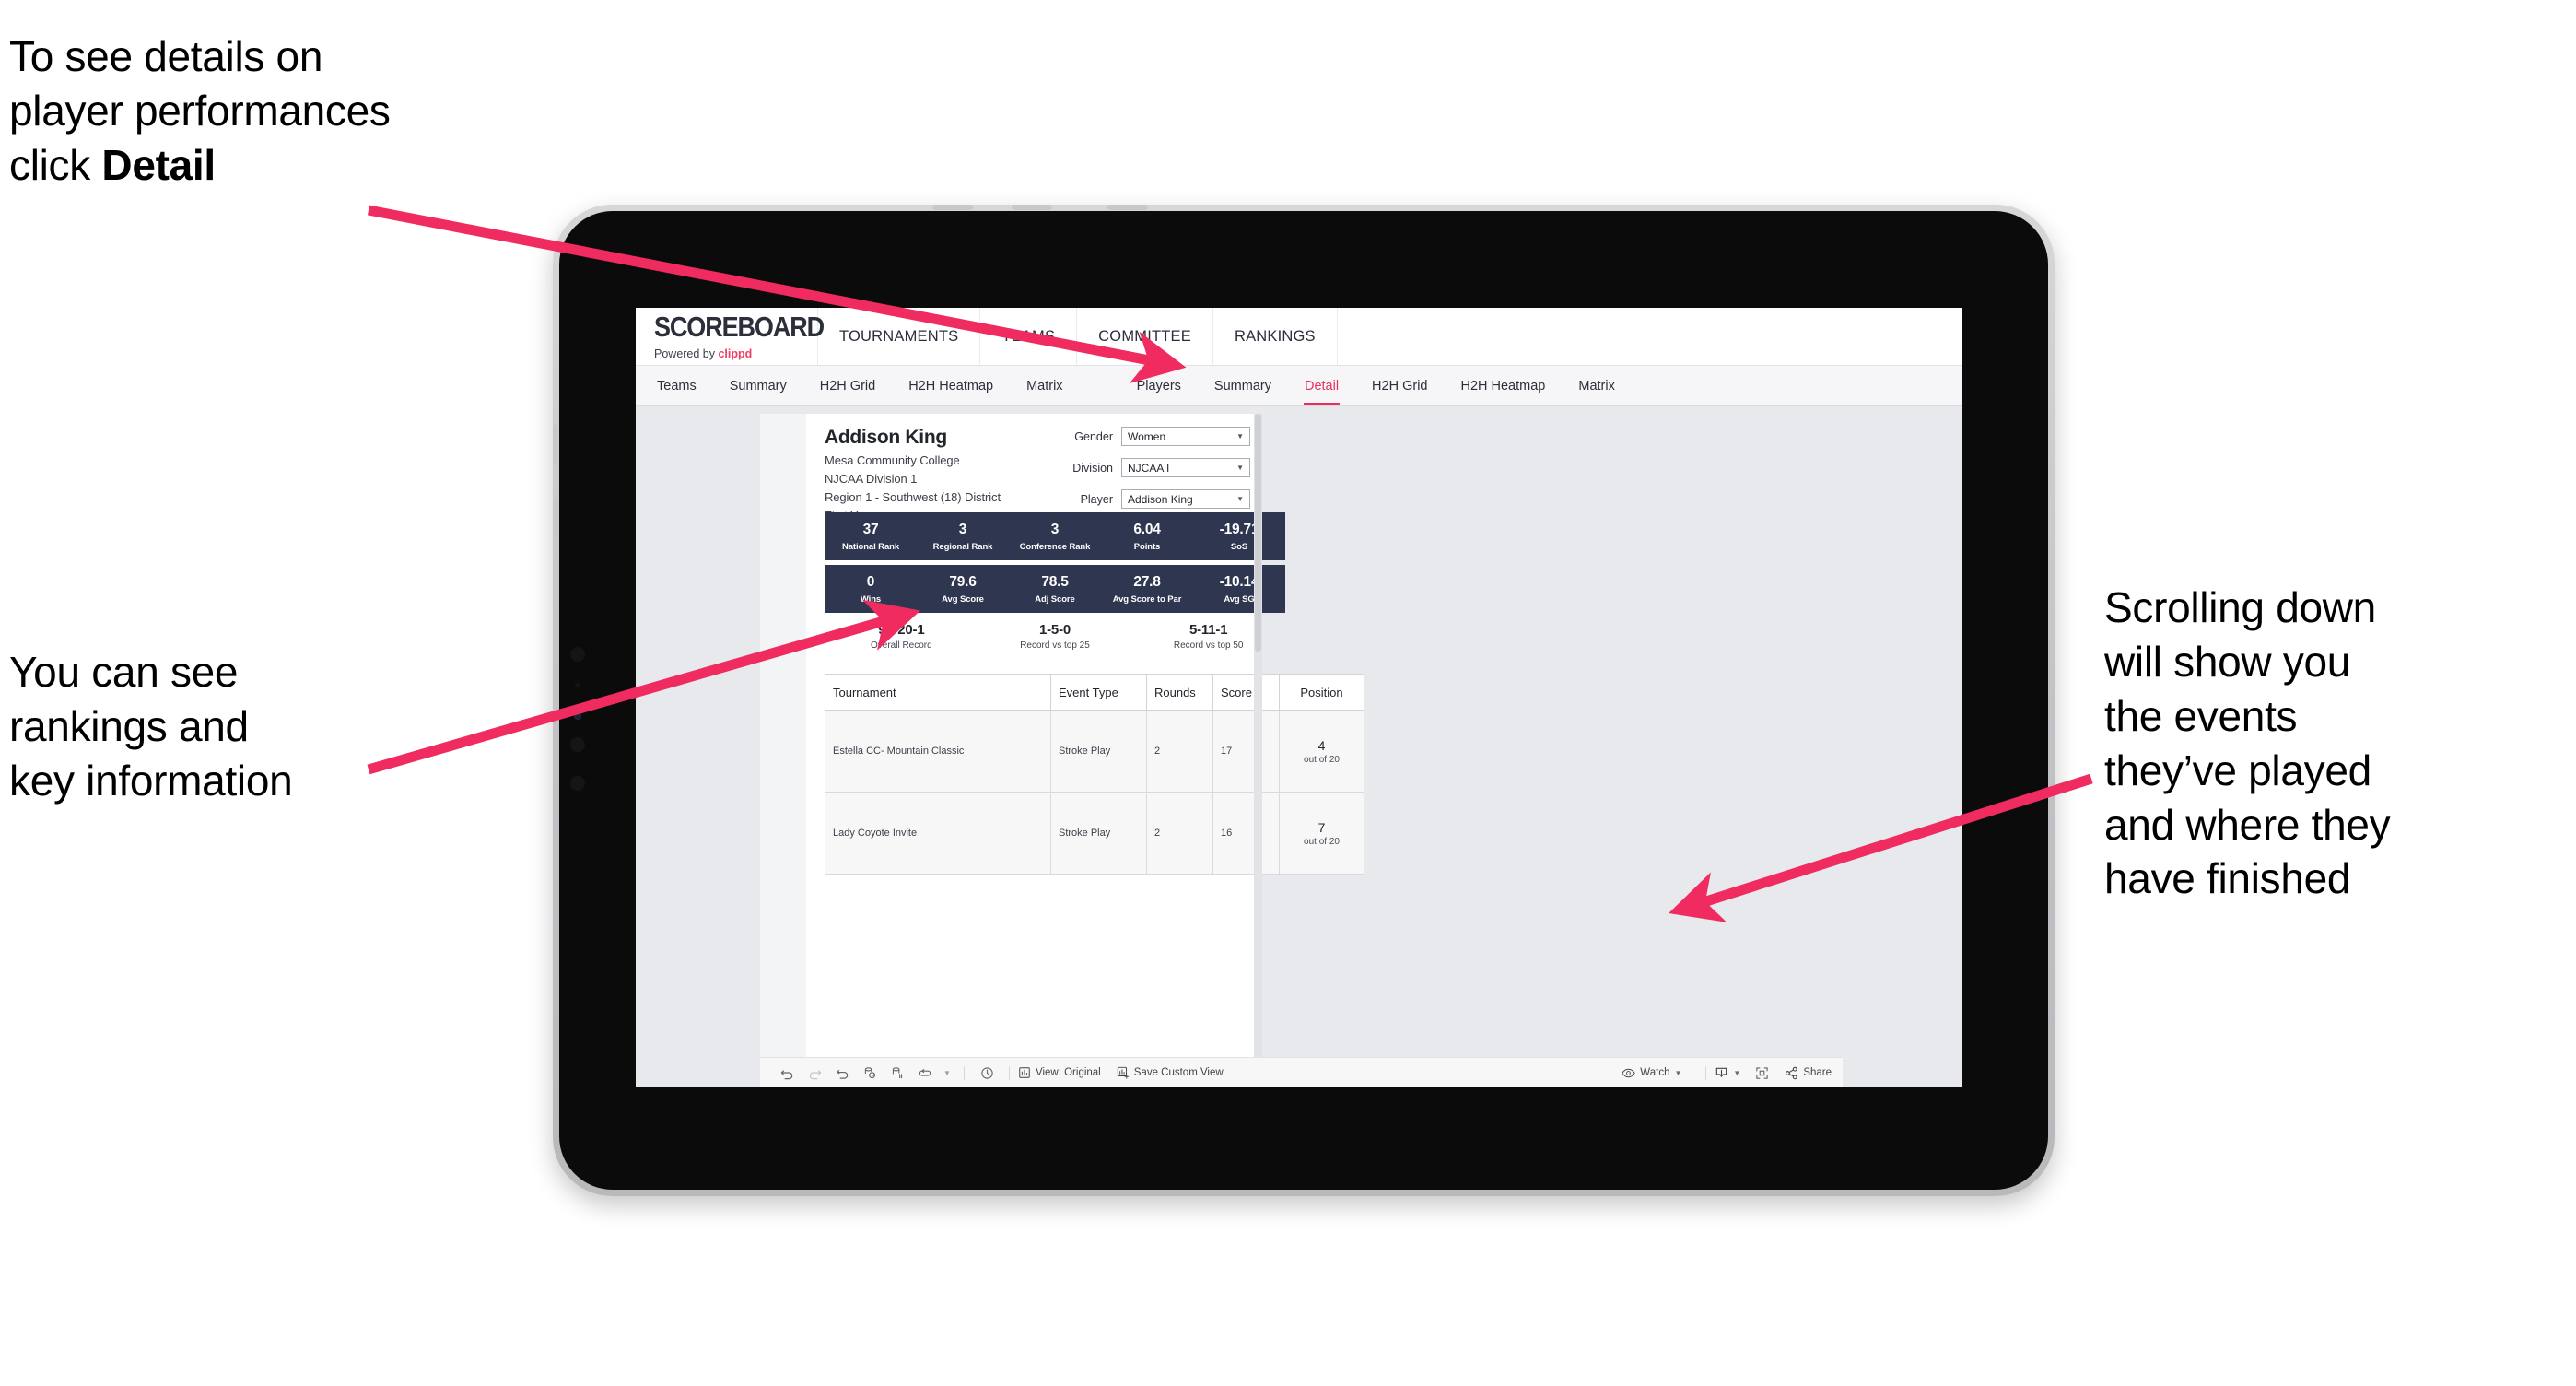 This screenshot has width=2576, height=1386. Describe the element at coordinates (1159, 386) in the screenshot. I see `subnav-item-players: Players` at that location.